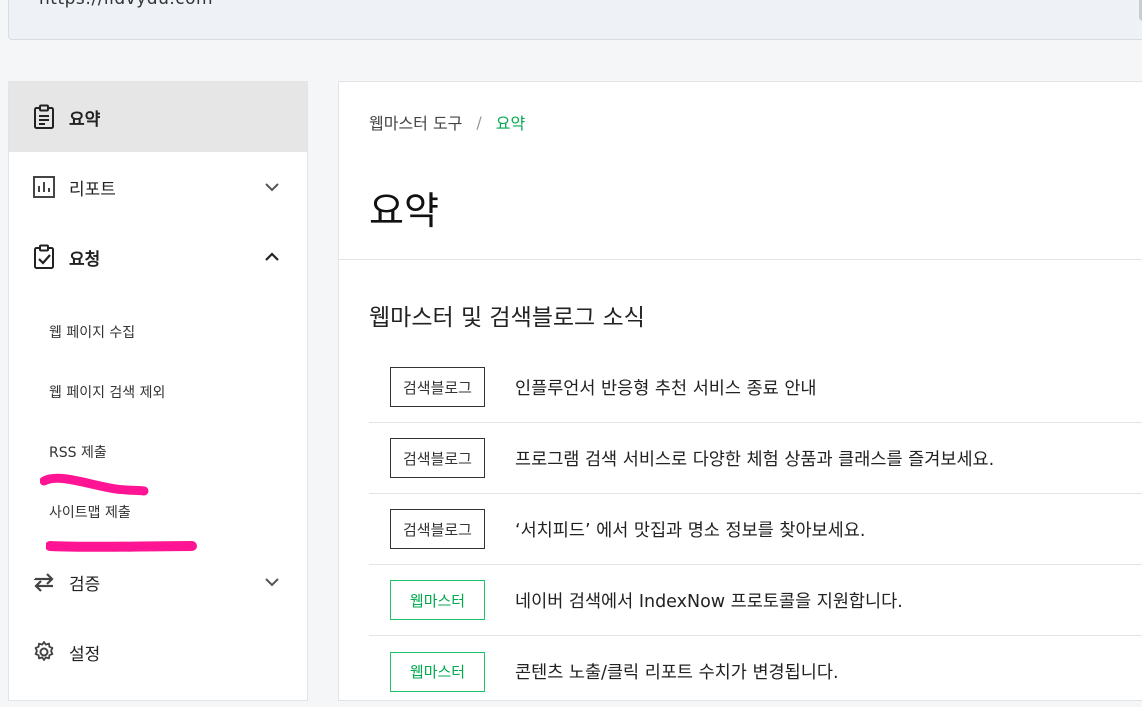 The width and height of the screenshot is (1142, 707). What do you see at coordinates (158, 512) in the screenshot?
I see `subitem-sitemap-submit: 사이트맵 제출` at bounding box center [158, 512].